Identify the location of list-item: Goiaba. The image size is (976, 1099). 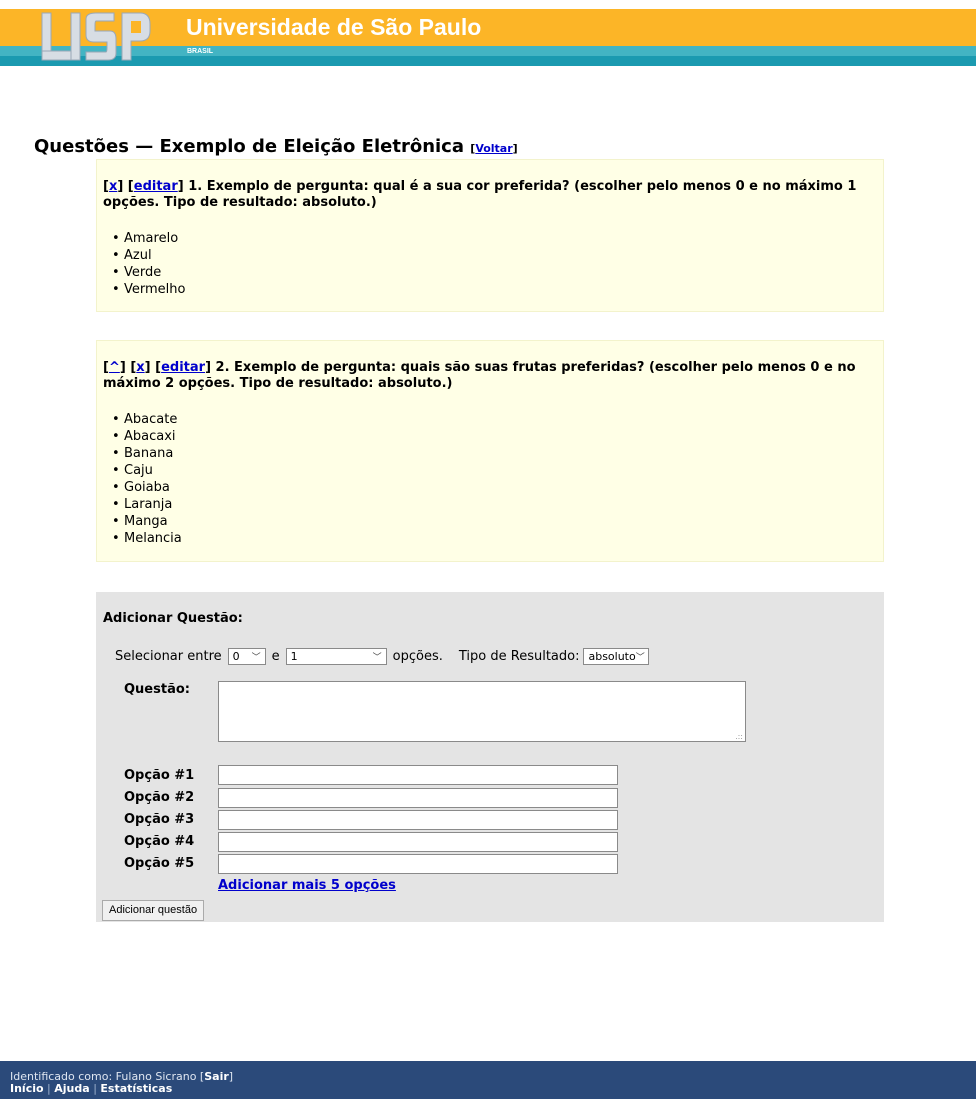
(500, 487).